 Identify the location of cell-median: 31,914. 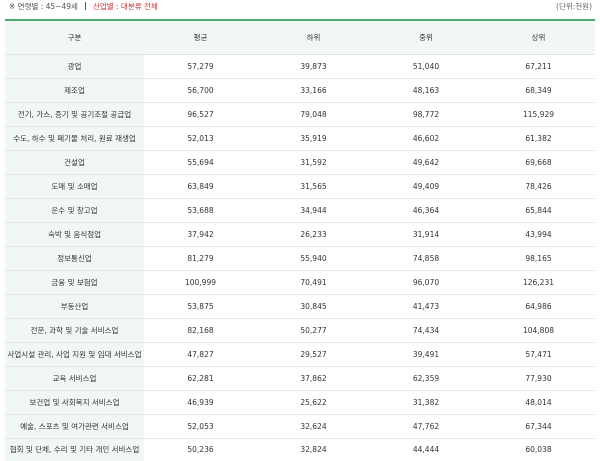
(426, 234).